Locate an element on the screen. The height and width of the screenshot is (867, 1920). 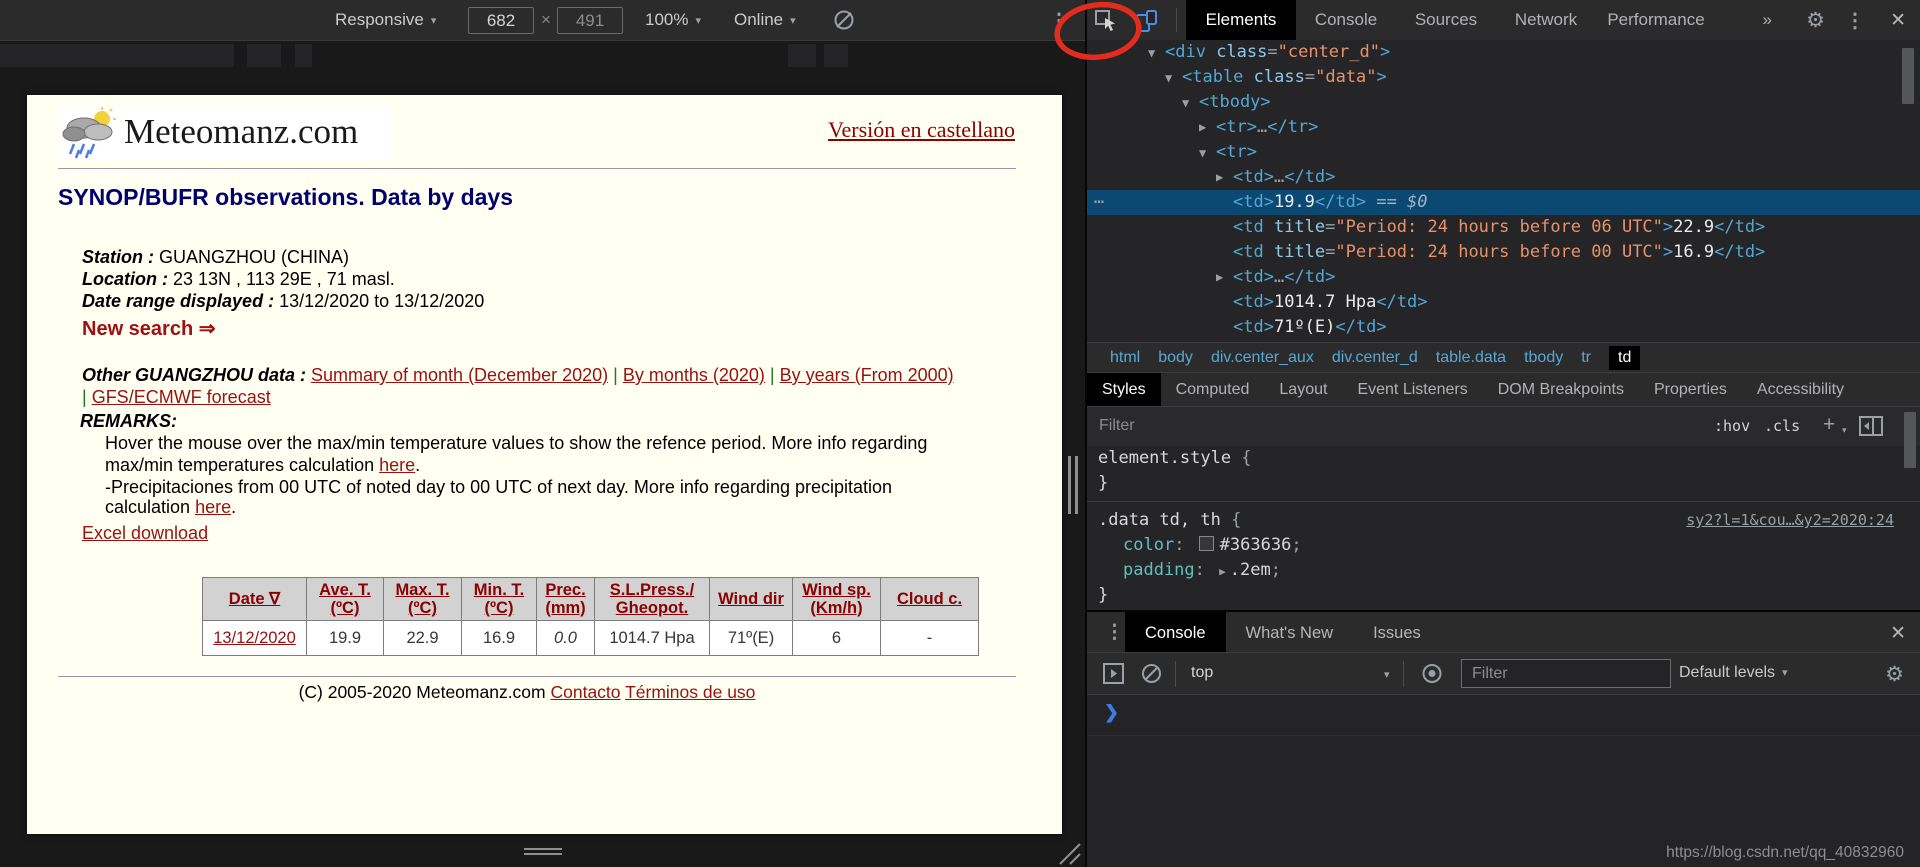
console-filter-input: Filter is located at coordinates (1566, 673).